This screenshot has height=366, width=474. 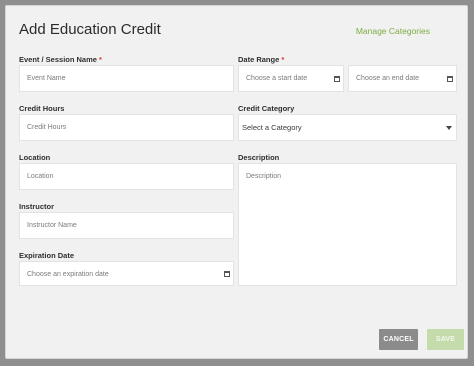 I want to click on credit-hours-placeholder: Credit Hours, so click(x=47, y=127).